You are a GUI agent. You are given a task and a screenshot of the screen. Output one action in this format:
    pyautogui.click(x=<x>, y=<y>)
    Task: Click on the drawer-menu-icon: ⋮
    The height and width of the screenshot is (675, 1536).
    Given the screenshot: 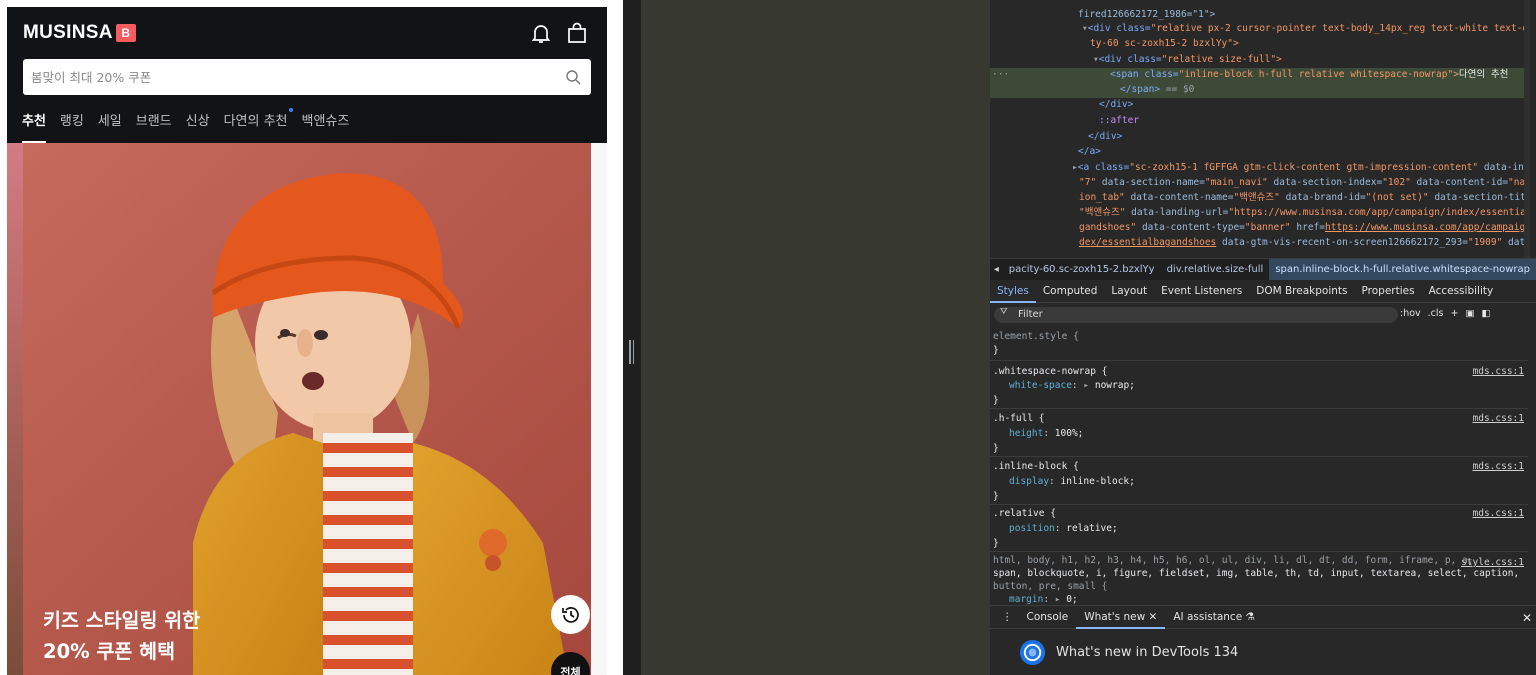 What is the action you would take?
    pyautogui.click(x=1004, y=617)
    